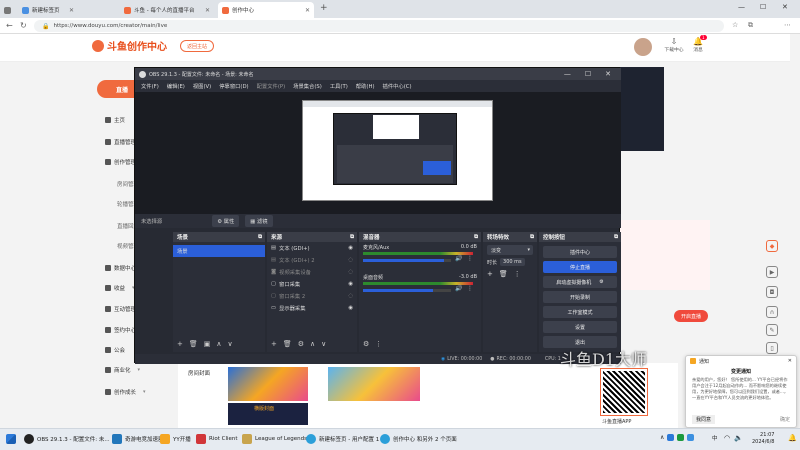  Describe the element at coordinates (458, 258) in the screenshot. I see `speaker-icon: 🔊` at that location.